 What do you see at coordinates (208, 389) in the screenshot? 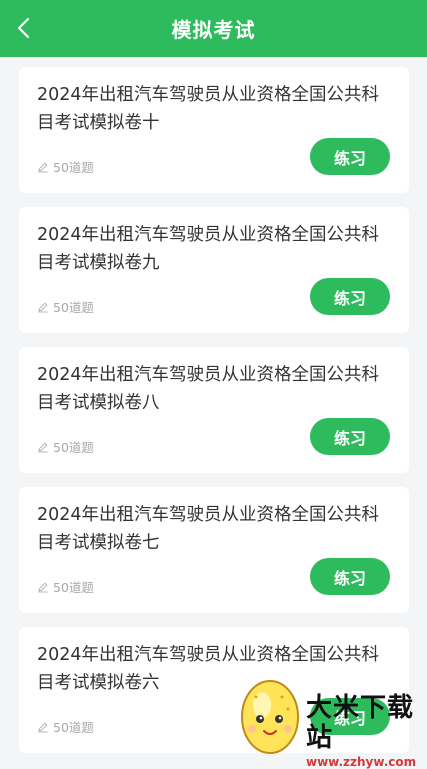
I see `exam-title: 2024年出租汽车驾驶员从业资格全国公共科目考试模拟卷八` at bounding box center [208, 389].